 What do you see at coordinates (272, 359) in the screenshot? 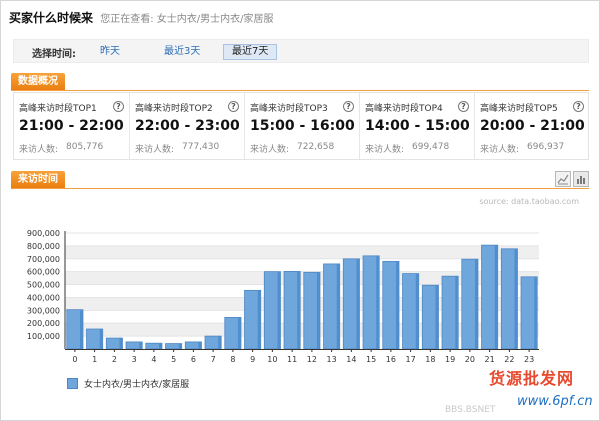
I see `x-tick-label: 10` at bounding box center [272, 359].